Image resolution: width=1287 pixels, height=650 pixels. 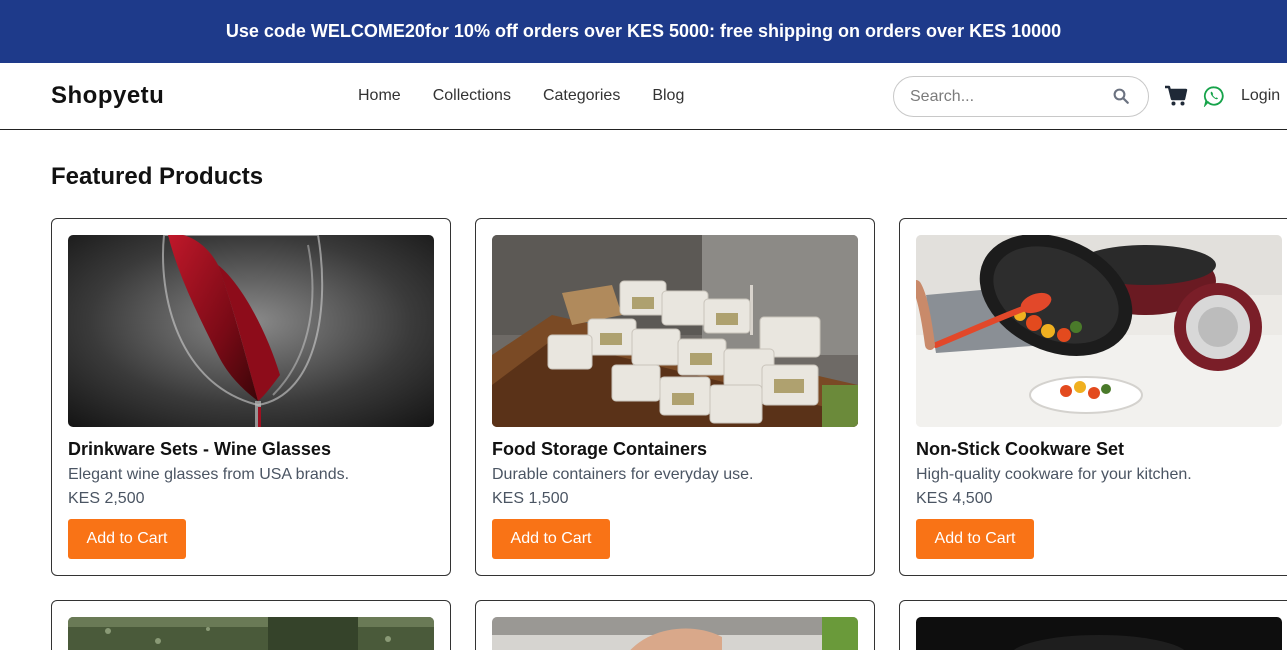 I want to click on nav-home: Home, so click(x=379, y=96).